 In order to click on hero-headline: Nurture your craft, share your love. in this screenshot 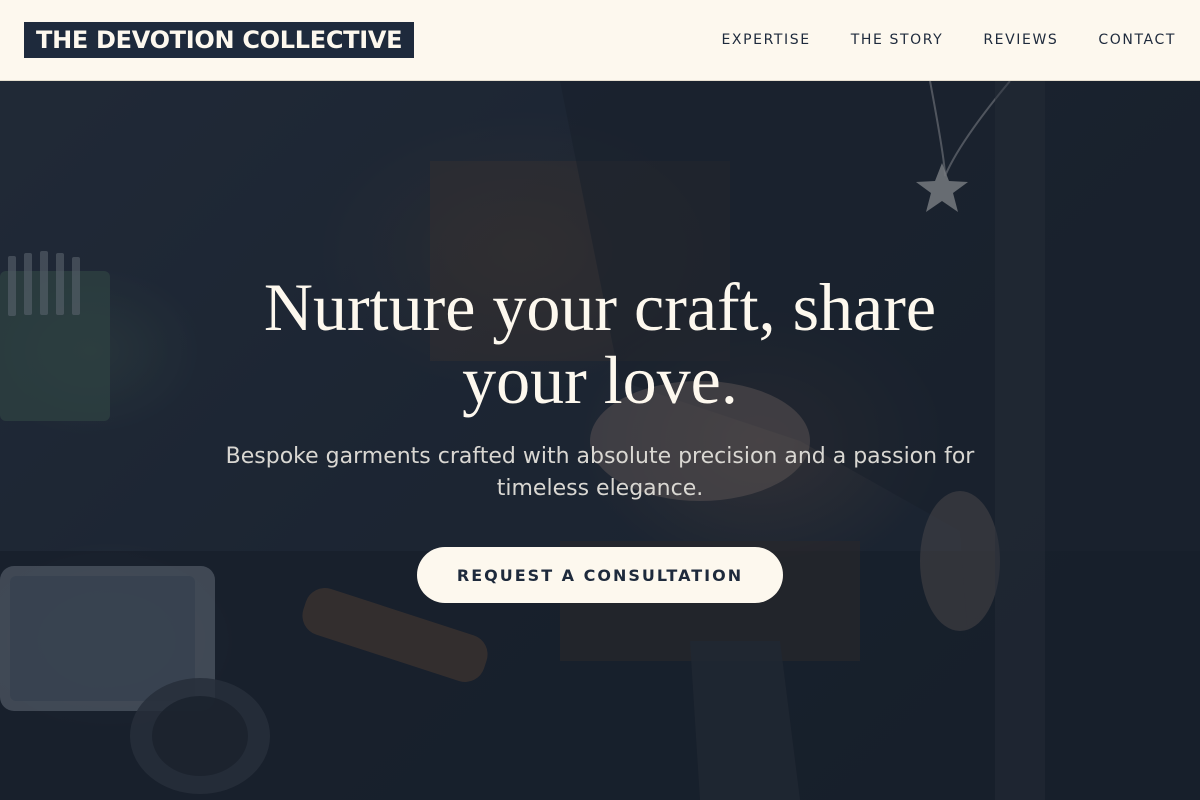, I will do `click(600, 343)`.